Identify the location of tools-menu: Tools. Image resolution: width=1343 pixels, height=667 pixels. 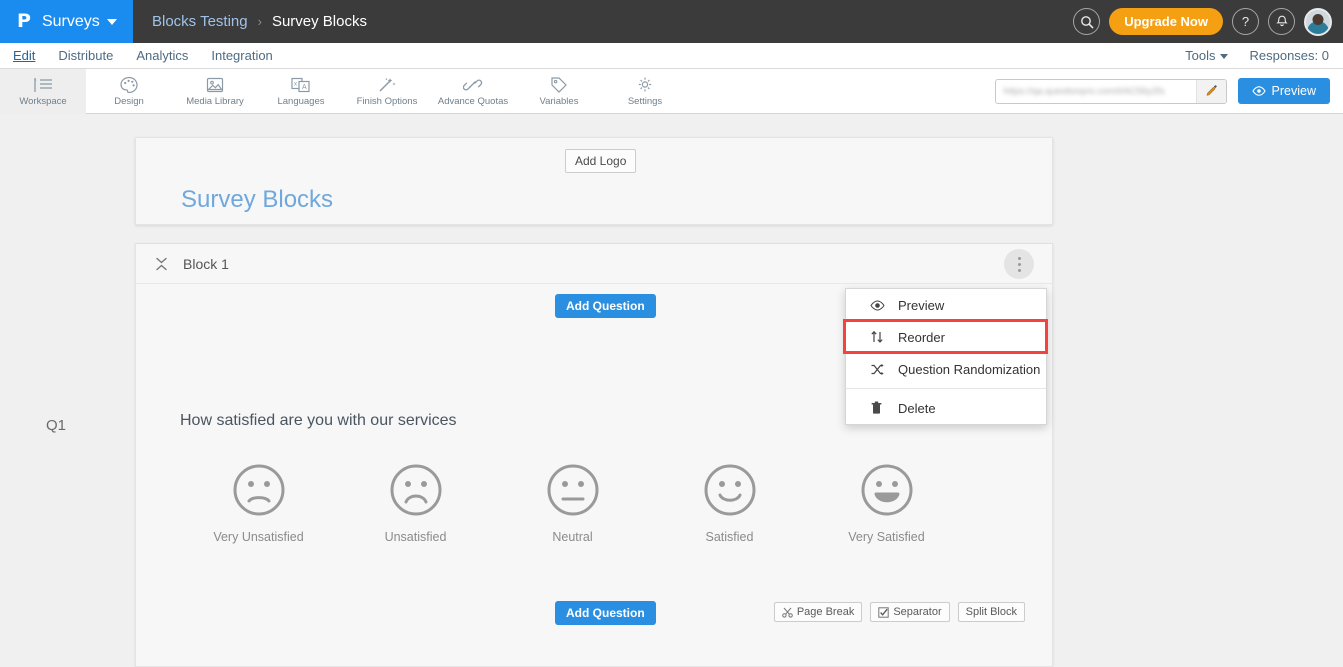
(1206, 55).